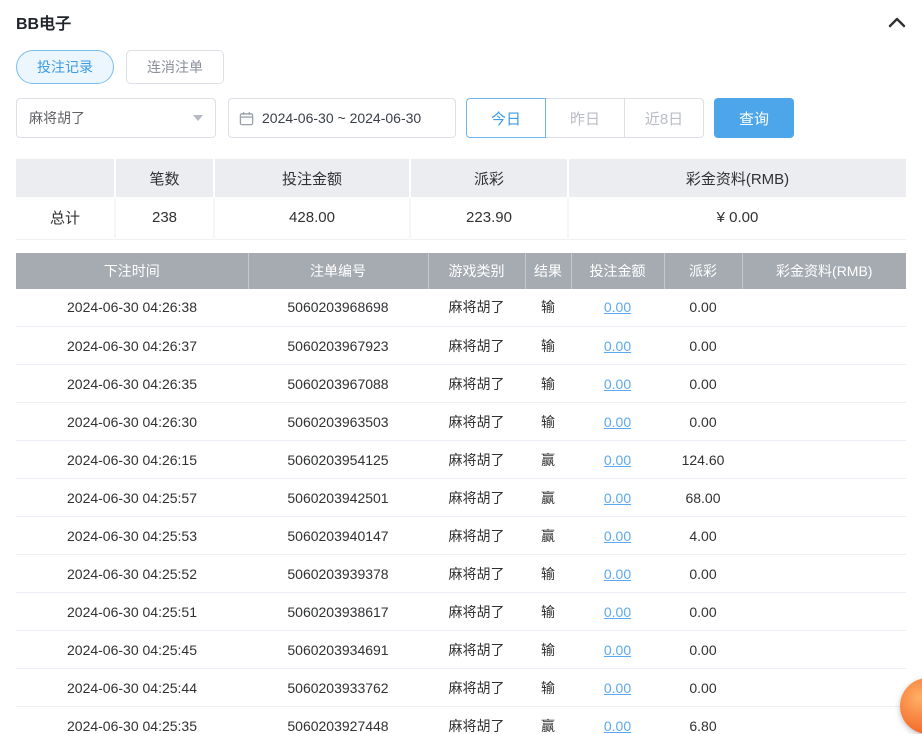  I want to click on search-button: 查询, so click(754, 118).